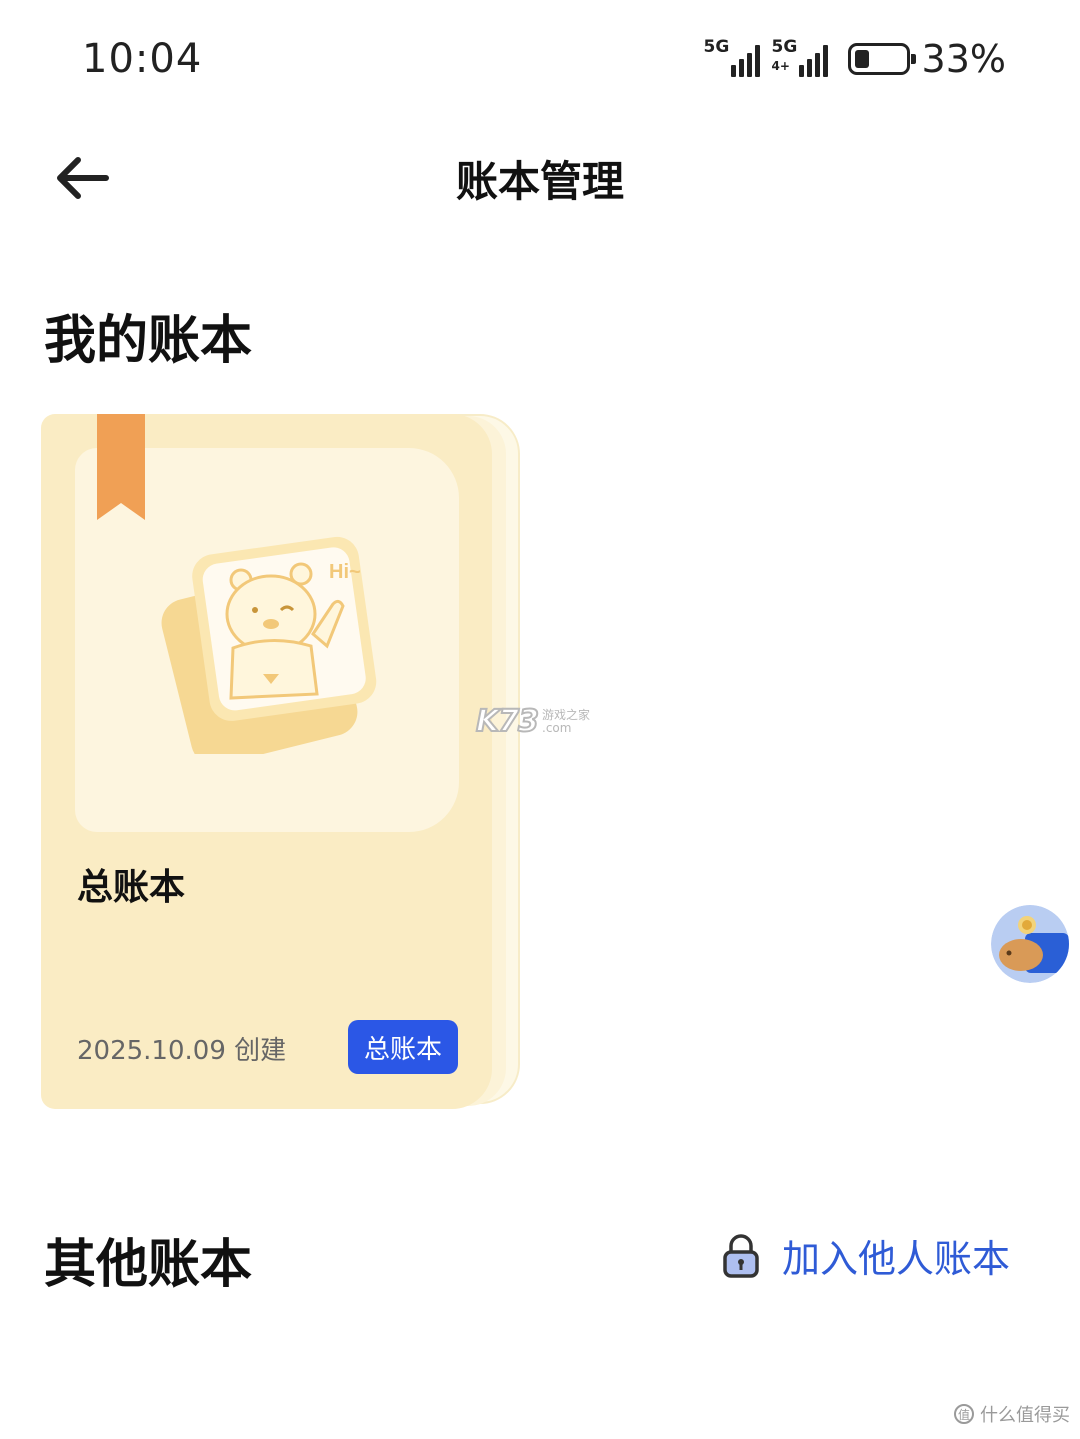 This screenshot has width=1080, height=1439. Describe the element at coordinates (895, 1259) in the screenshot. I see `join-others-ledger-label: 加入他人账本` at that location.